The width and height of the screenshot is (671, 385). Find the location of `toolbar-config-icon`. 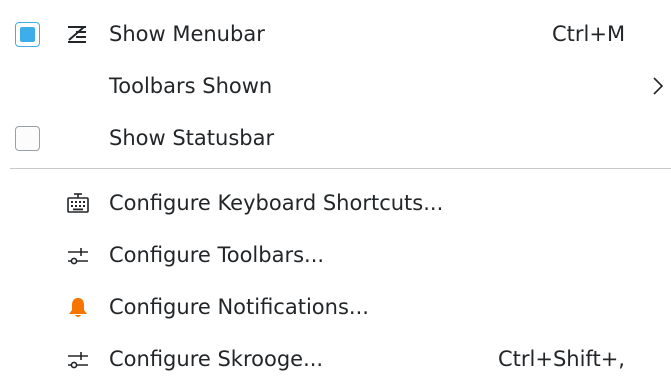

toolbar-config-icon is located at coordinates (78, 256).